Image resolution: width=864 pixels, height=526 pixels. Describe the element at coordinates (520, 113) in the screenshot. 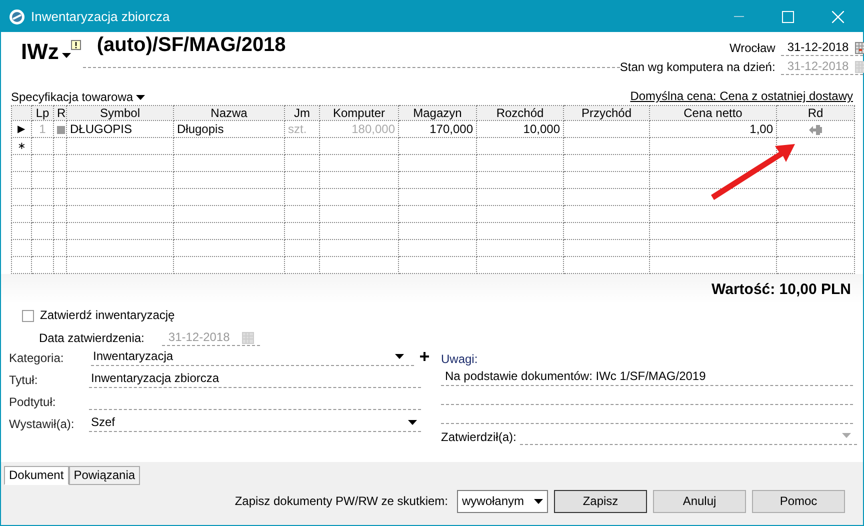

I see `column-header: Rozchód` at that location.